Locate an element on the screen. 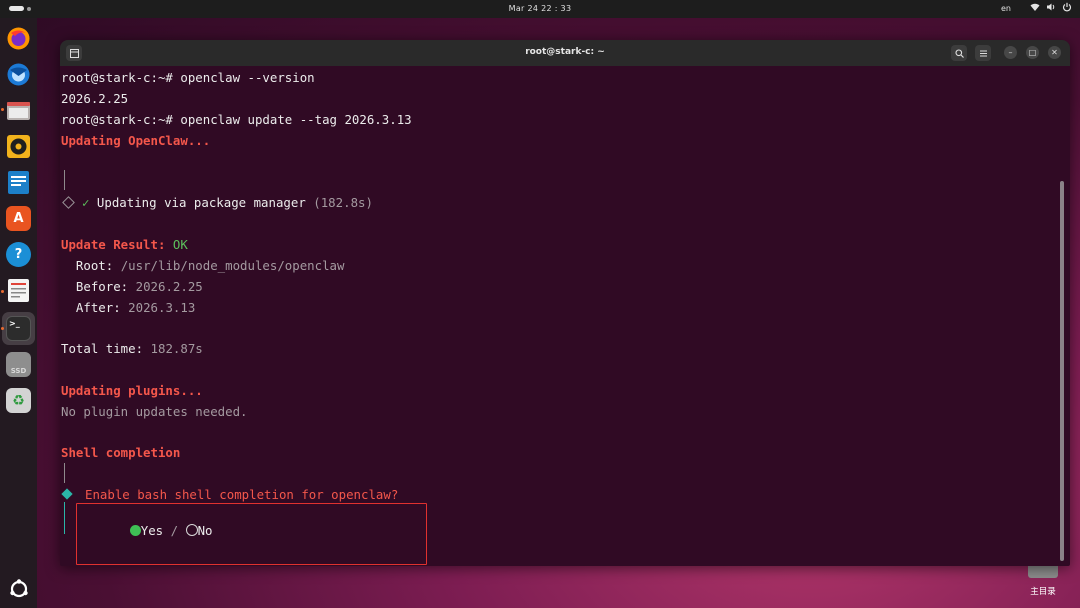 The height and width of the screenshot is (608, 1080). dock: A ? >_ SSD ♻ is located at coordinates (18, 313).